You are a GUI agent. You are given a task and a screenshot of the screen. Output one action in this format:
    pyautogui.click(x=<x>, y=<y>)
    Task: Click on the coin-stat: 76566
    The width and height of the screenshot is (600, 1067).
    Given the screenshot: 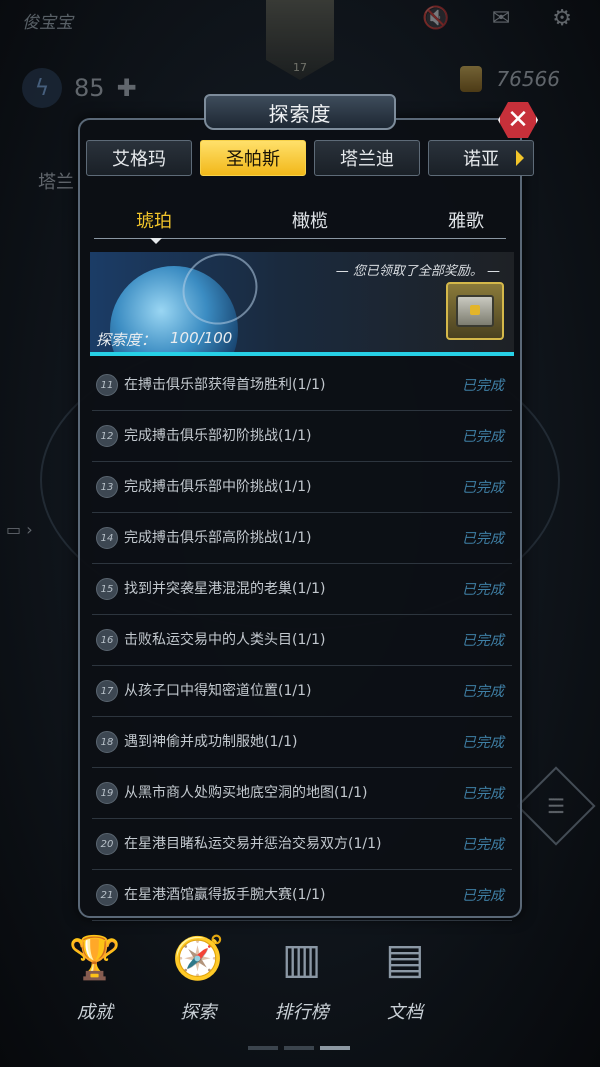 What is the action you would take?
    pyautogui.click(x=510, y=79)
    